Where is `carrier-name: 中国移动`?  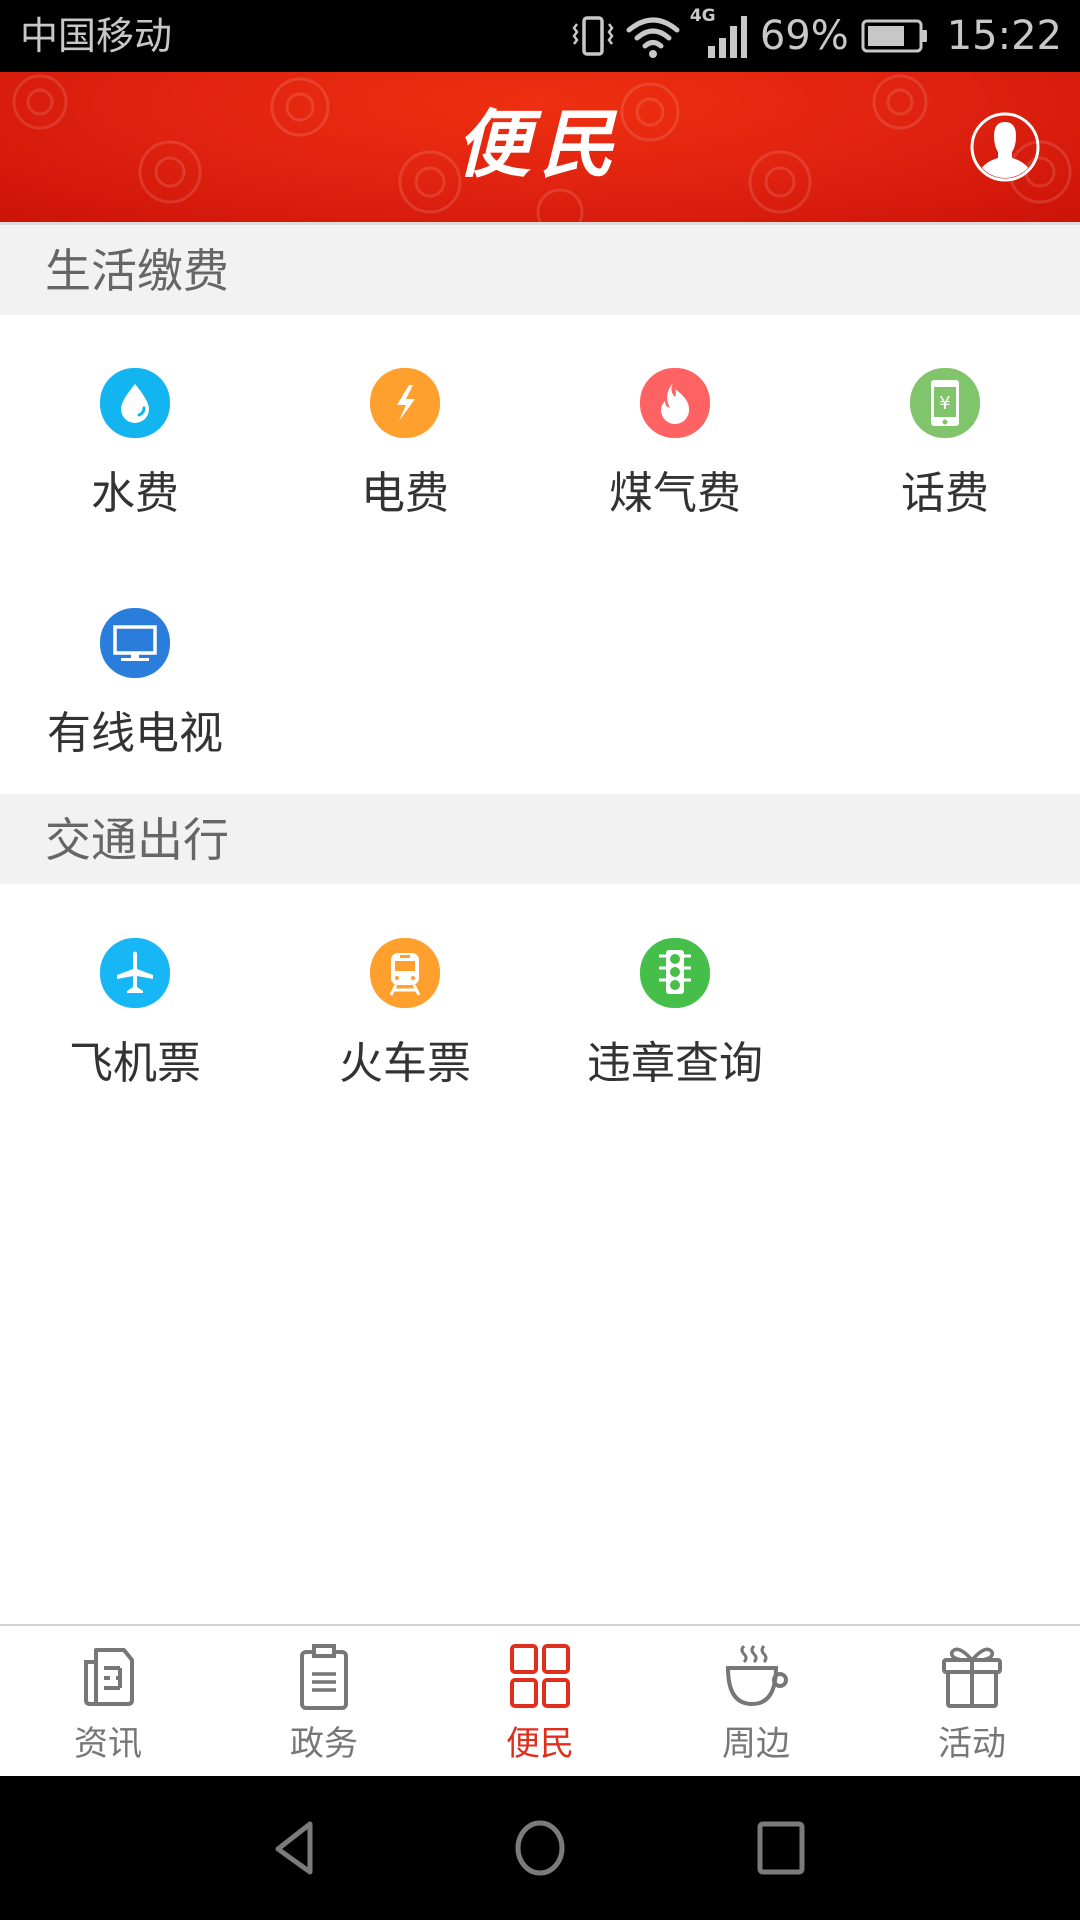 carrier-name: 中国移动 is located at coordinates (96, 36).